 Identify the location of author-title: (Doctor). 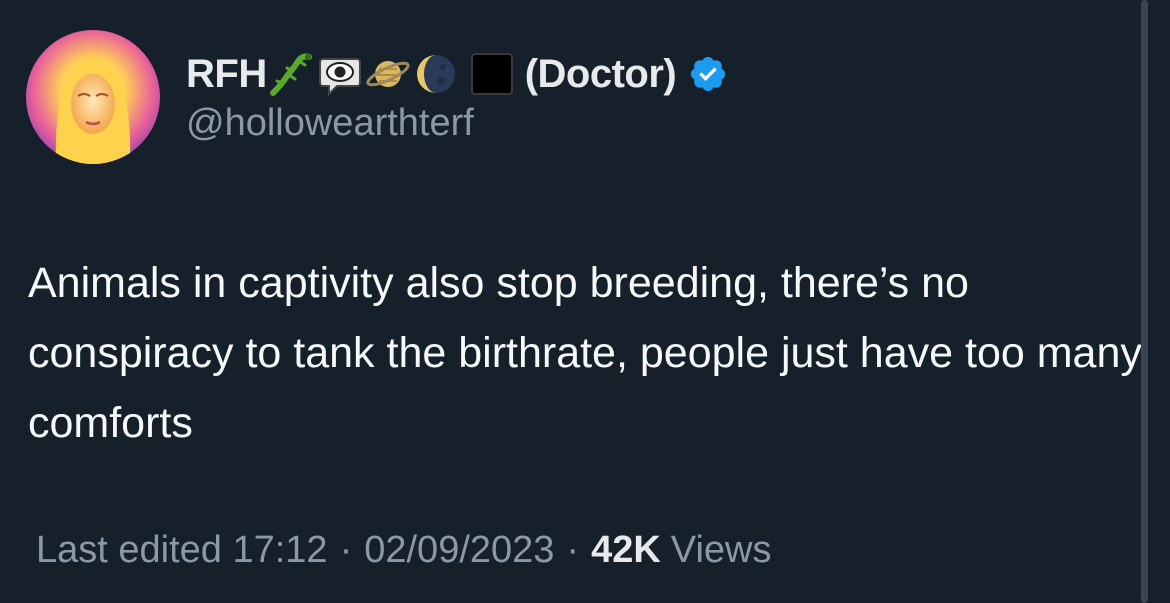
(600, 73).